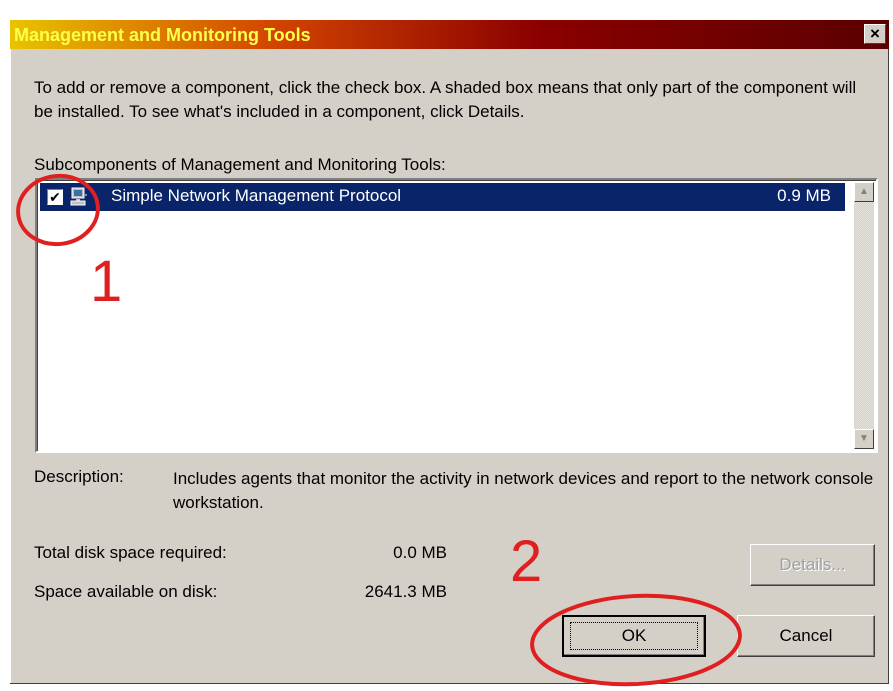  What do you see at coordinates (256, 195) in the screenshot?
I see `component-label: Simple Network Management Protocol` at bounding box center [256, 195].